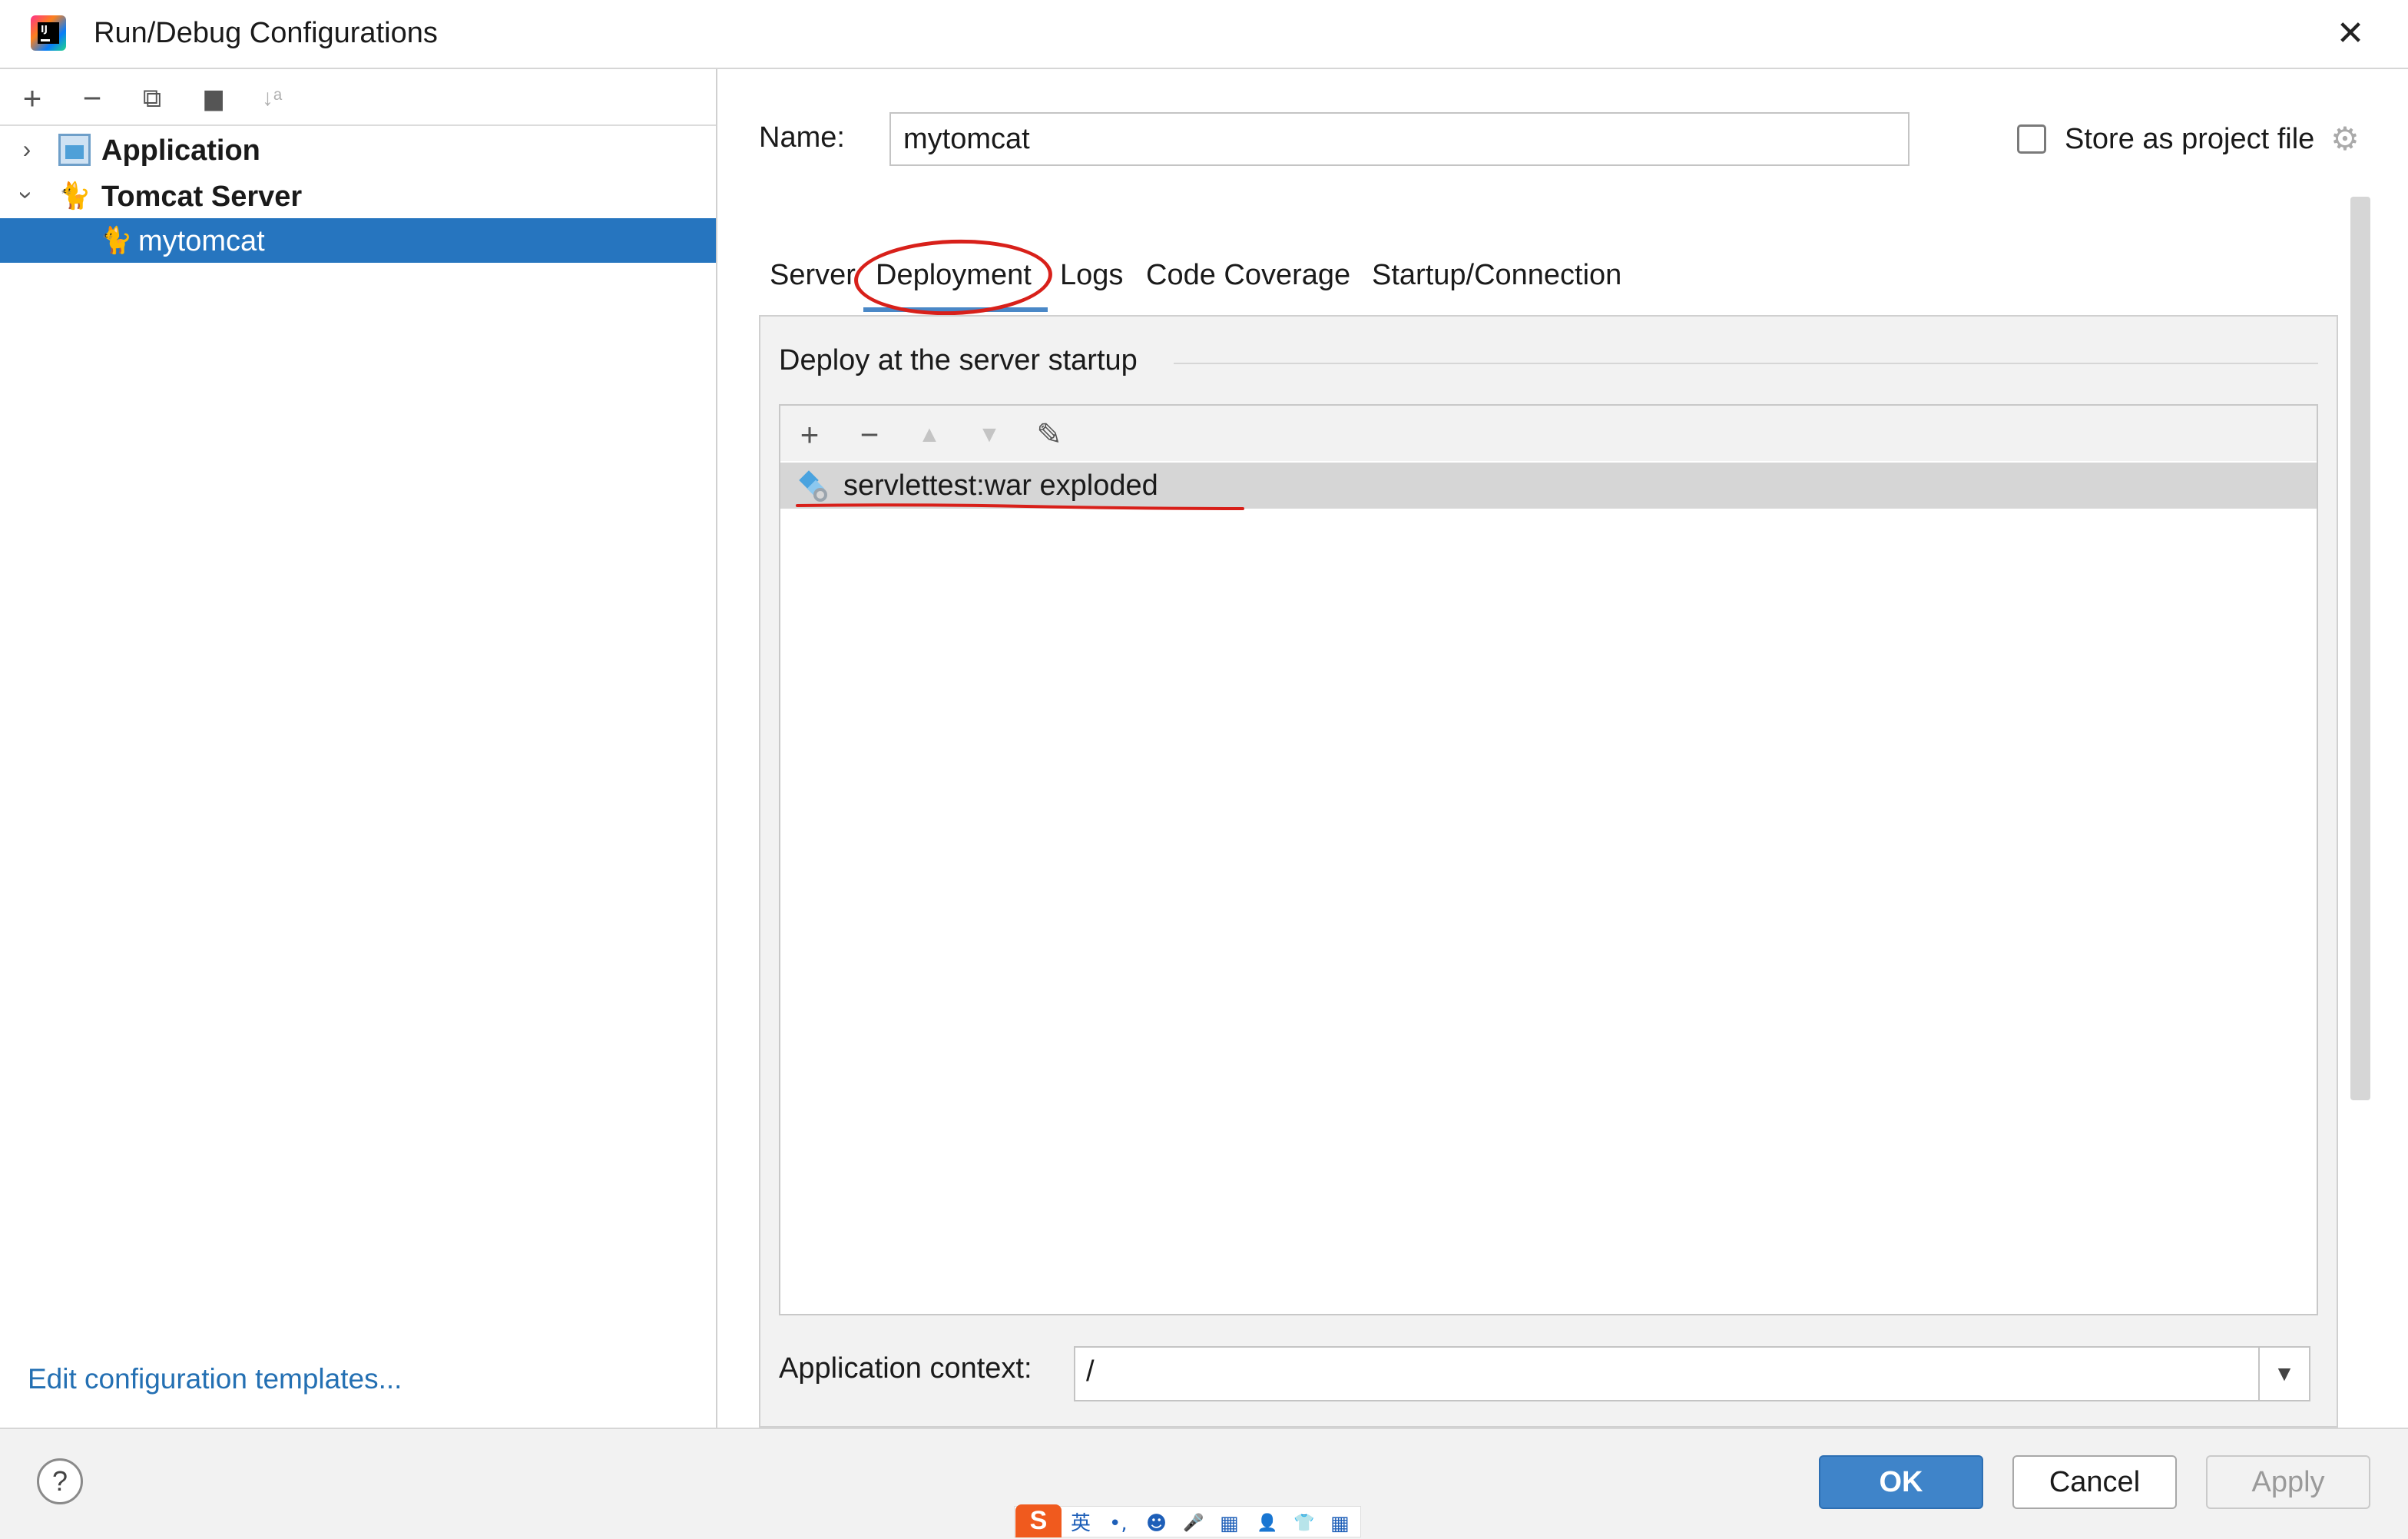 This screenshot has height=1539, width=2408. I want to click on name-input: mytomcat, so click(1399, 139).